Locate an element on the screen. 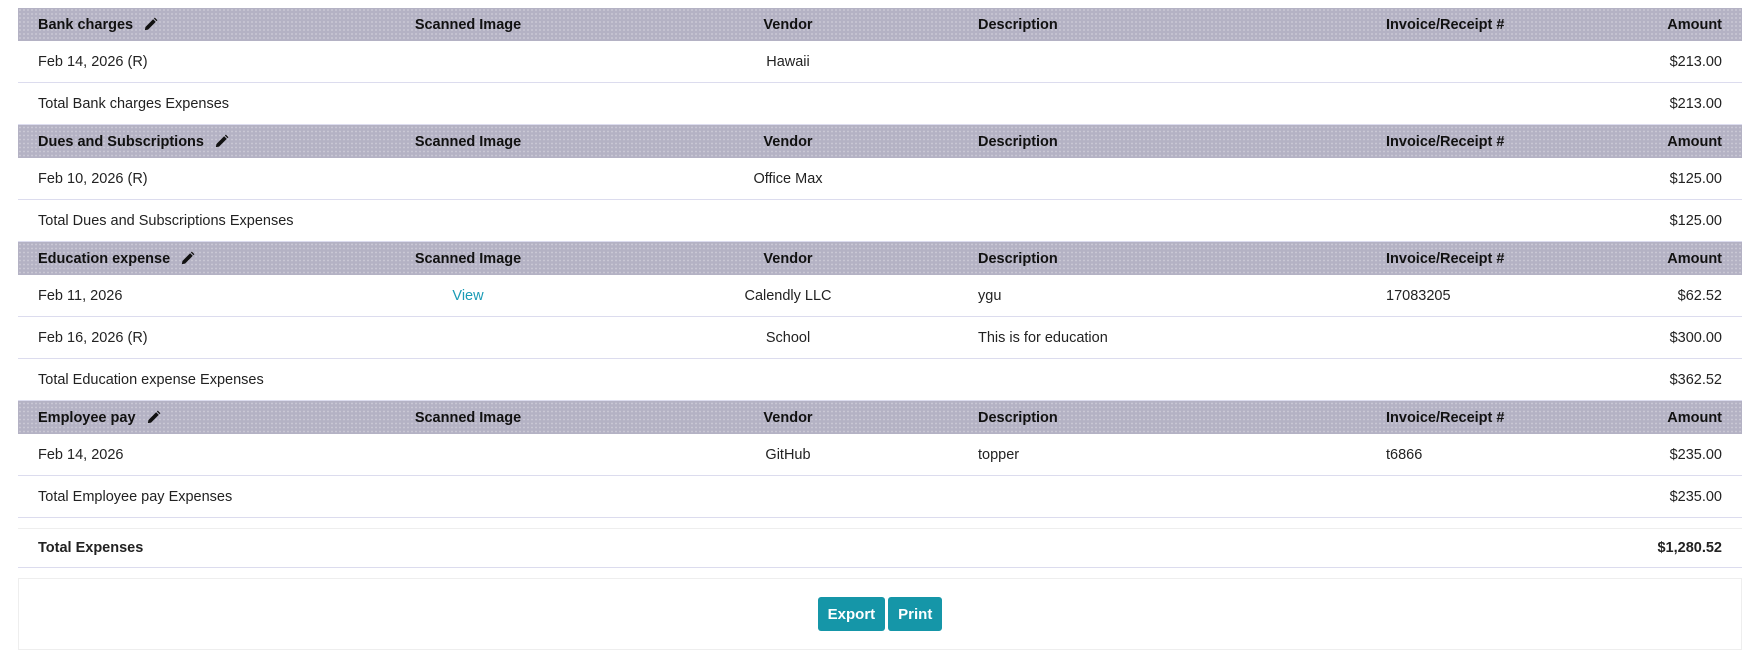  expense-amount: $125.00 is located at coordinates (1664, 179).